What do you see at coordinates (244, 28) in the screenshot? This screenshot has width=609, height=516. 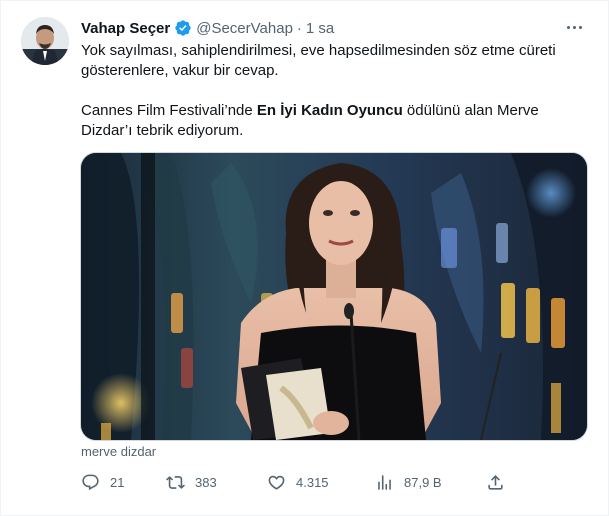 I see `author-handle: @SecerVahap` at bounding box center [244, 28].